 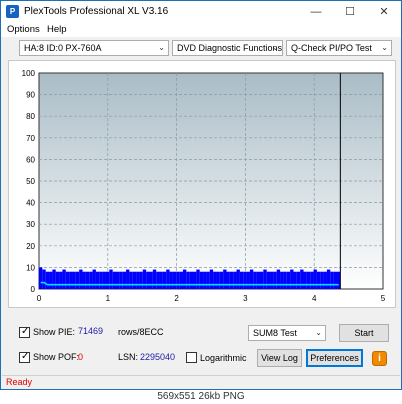 What do you see at coordinates (24, 357) in the screenshot?
I see `show-poe-checkbox` at bounding box center [24, 357].